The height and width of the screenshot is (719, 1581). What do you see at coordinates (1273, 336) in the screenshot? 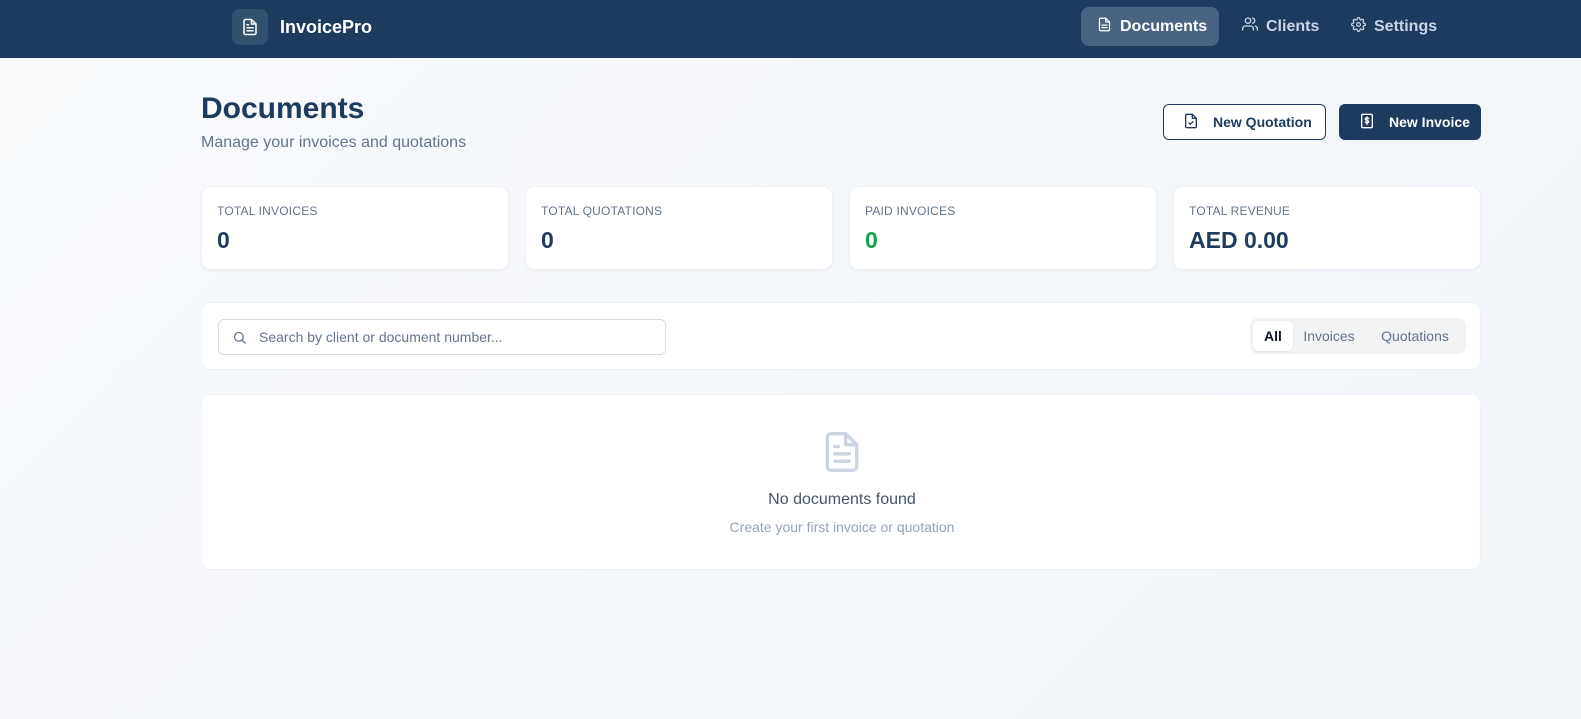
I see `filter-all: All` at bounding box center [1273, 336].